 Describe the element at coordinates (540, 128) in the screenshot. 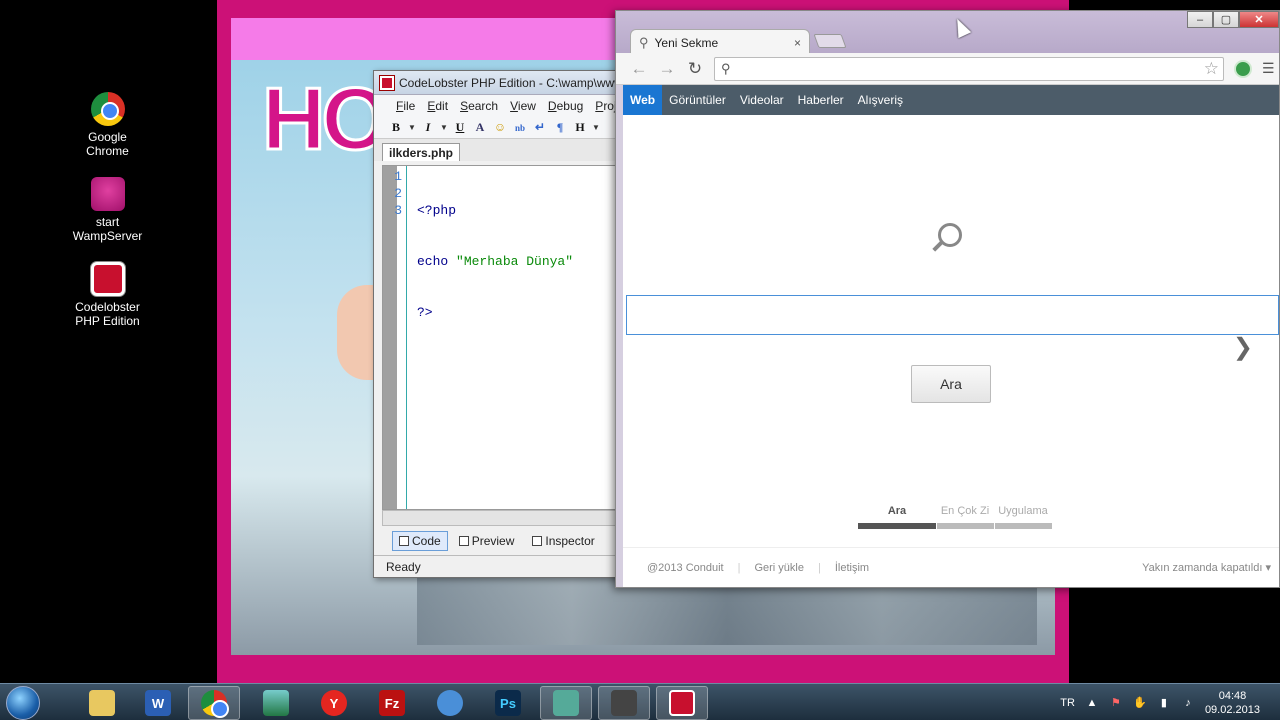

I see `line-break-icon: ↵` at that location.